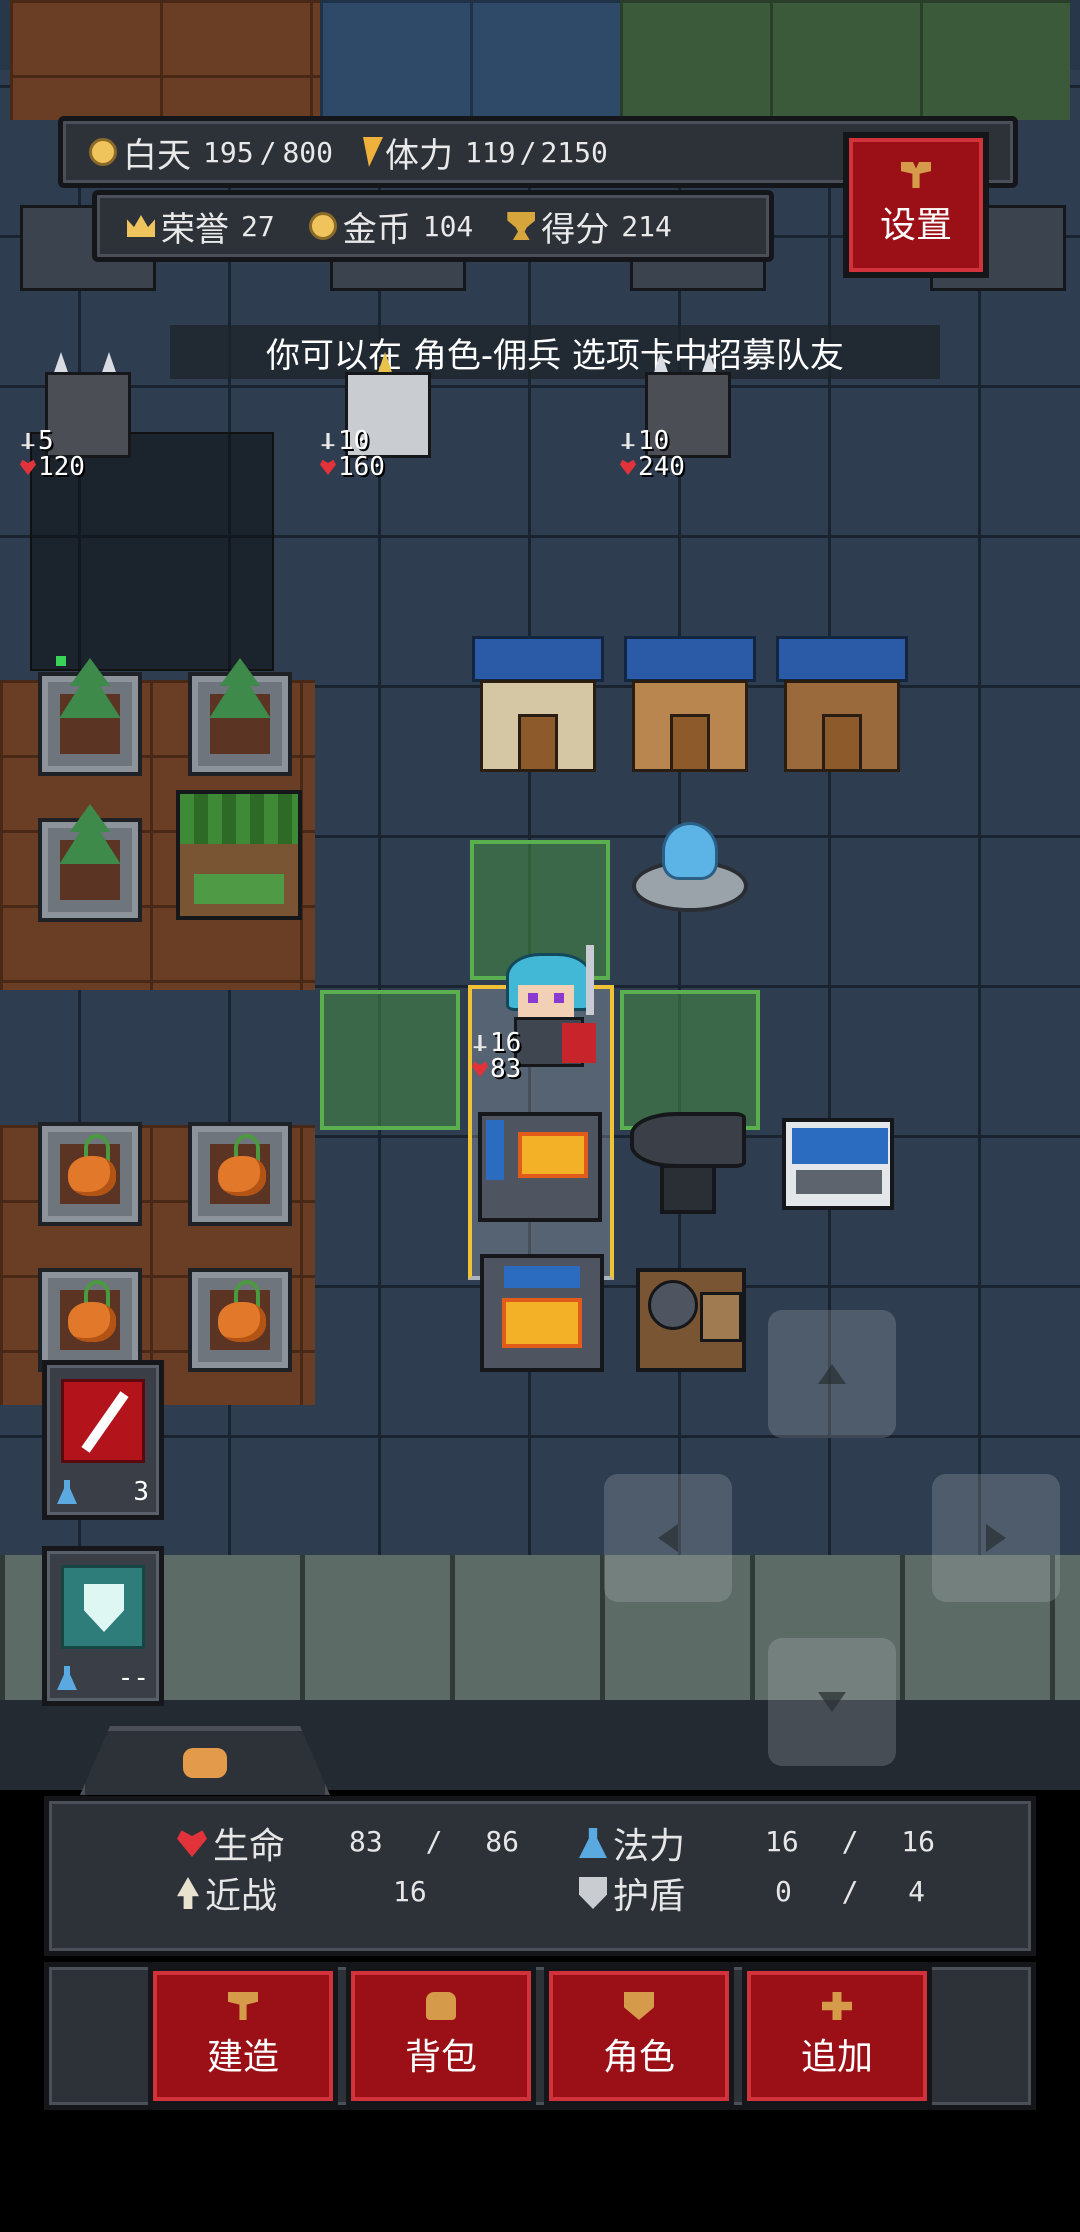 The image size is (1080, 2232). I want to click on arrow-right-icon, so click(996, 1538).